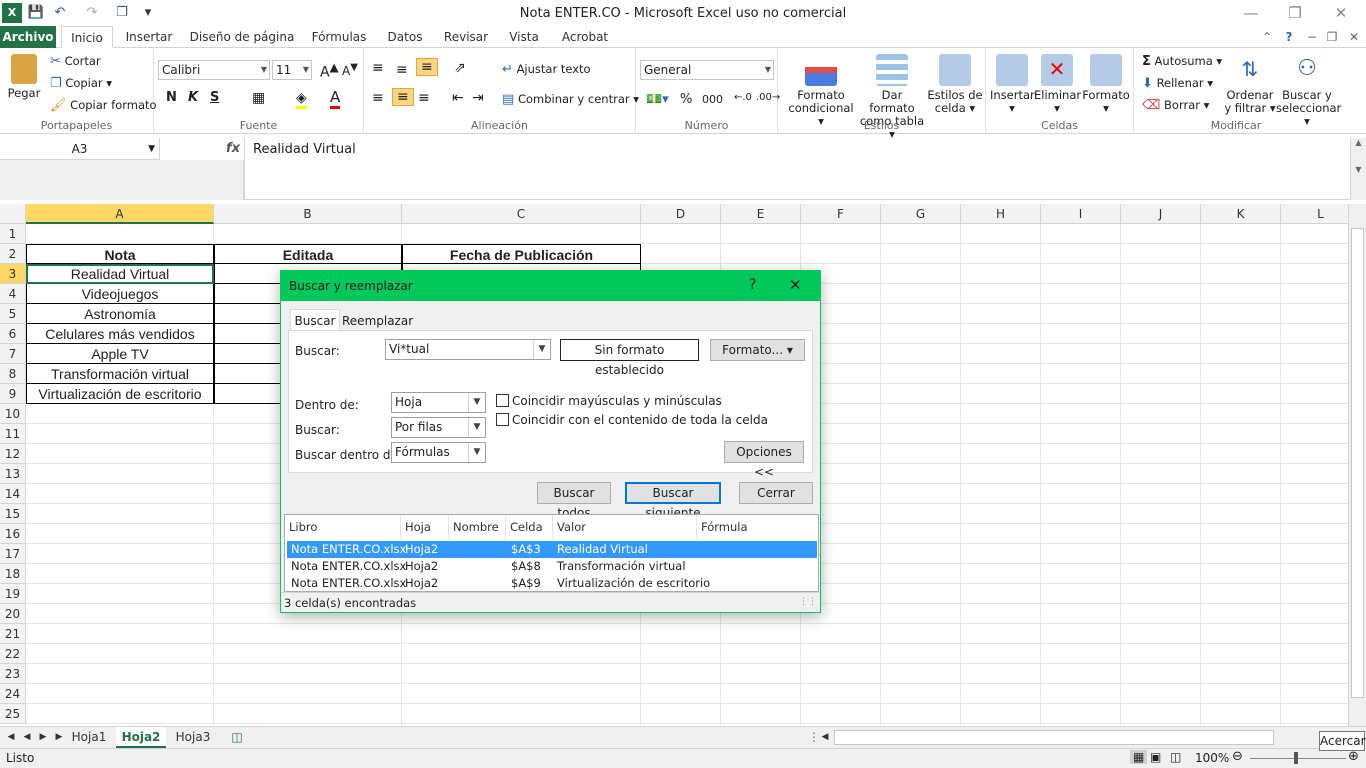 The image size is (1366, 768). What do you see at coordinates (59, 737) in the screenshot?
I see `last-sheet-icon: ▶` at bounding box center [59, 737].